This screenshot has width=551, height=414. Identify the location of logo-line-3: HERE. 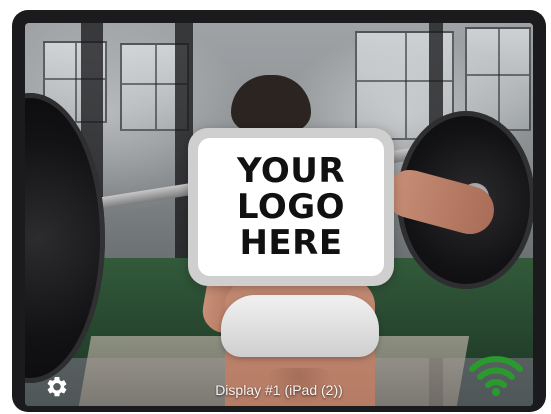
(291, 243).